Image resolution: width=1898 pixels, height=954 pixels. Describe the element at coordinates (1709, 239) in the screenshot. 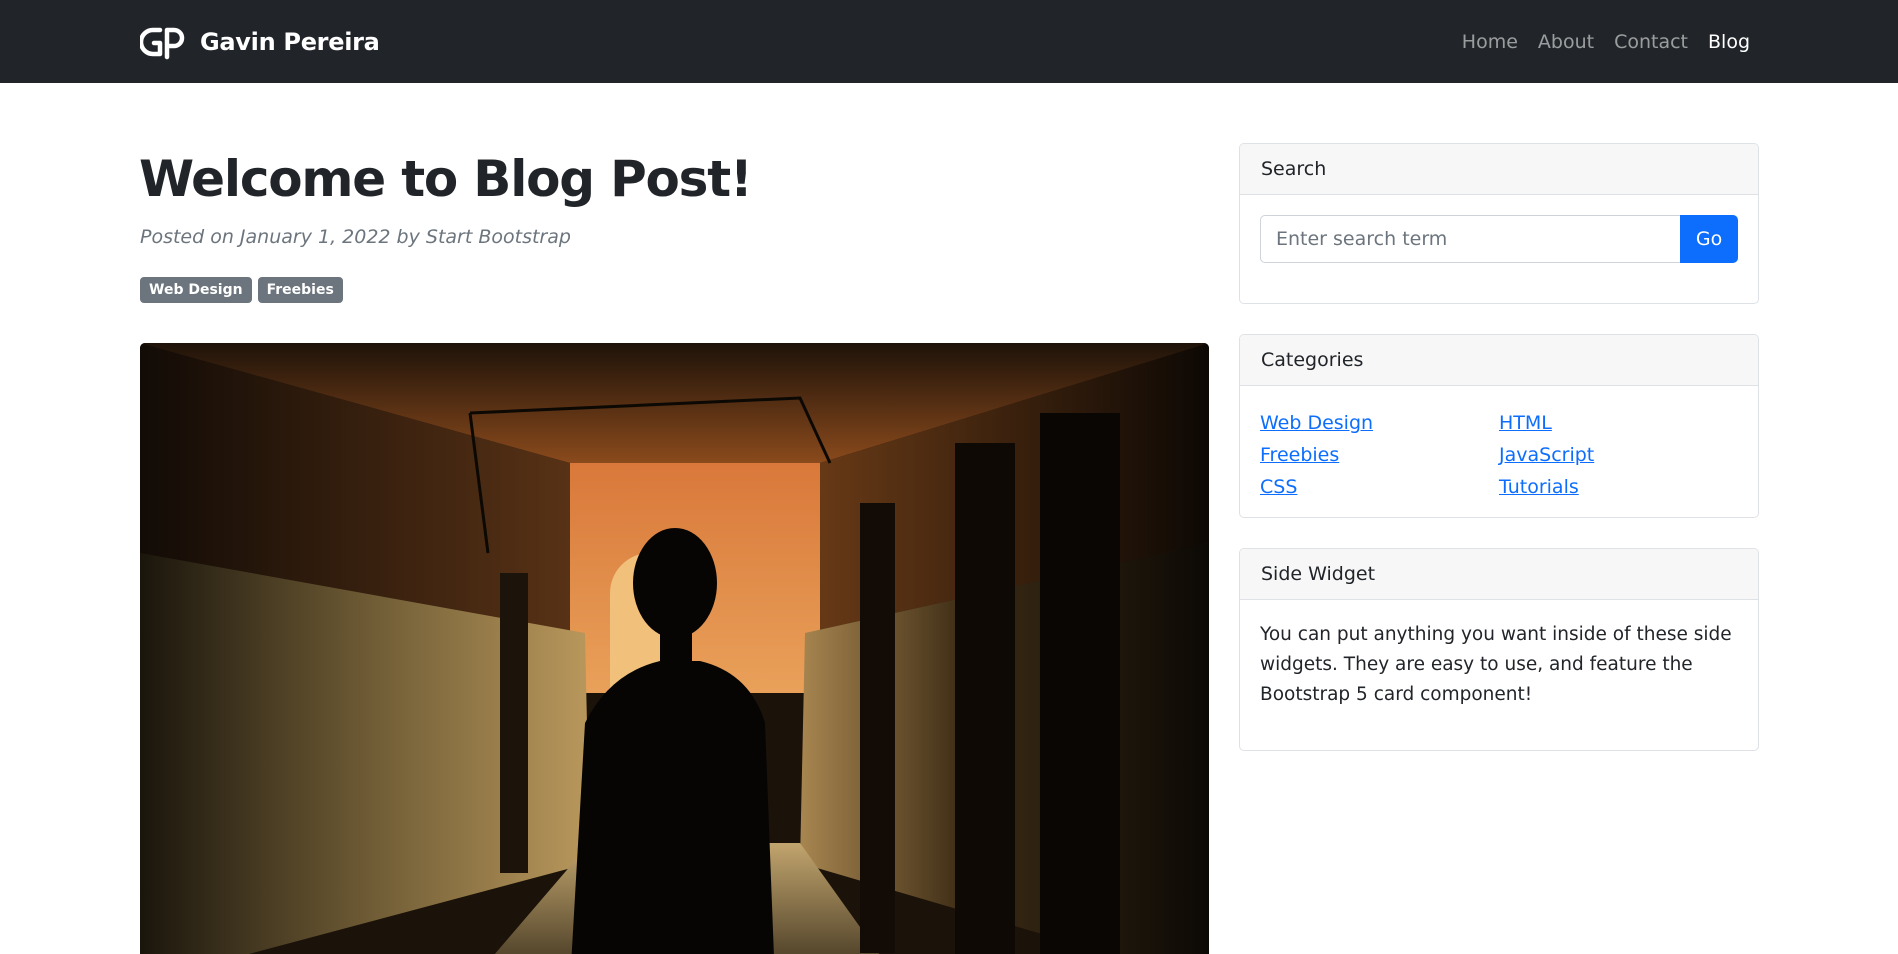

I see `go-button: Go` at that location.